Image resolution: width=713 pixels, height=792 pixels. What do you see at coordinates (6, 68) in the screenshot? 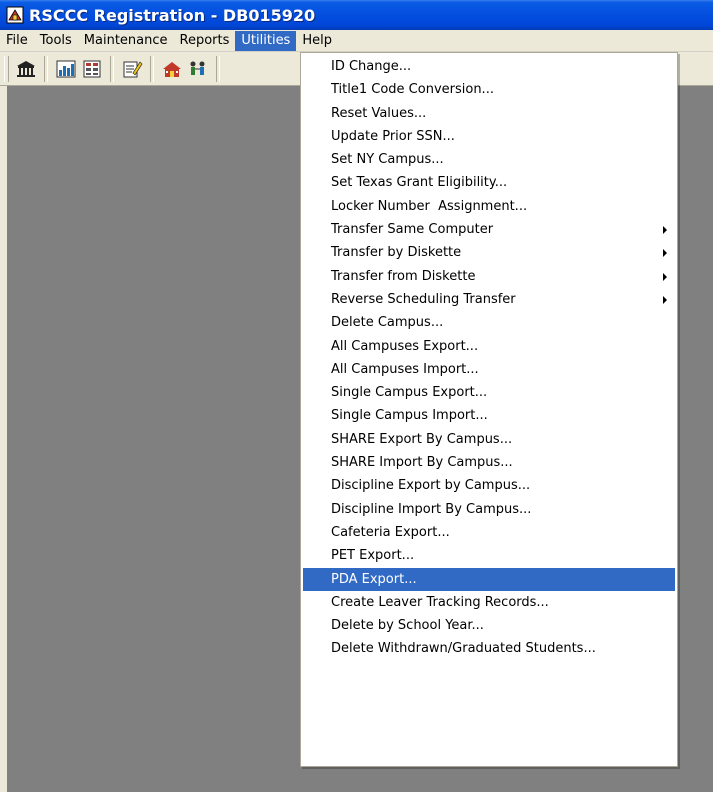
I see `toolbar-grip` at bounding box center [6, 68].